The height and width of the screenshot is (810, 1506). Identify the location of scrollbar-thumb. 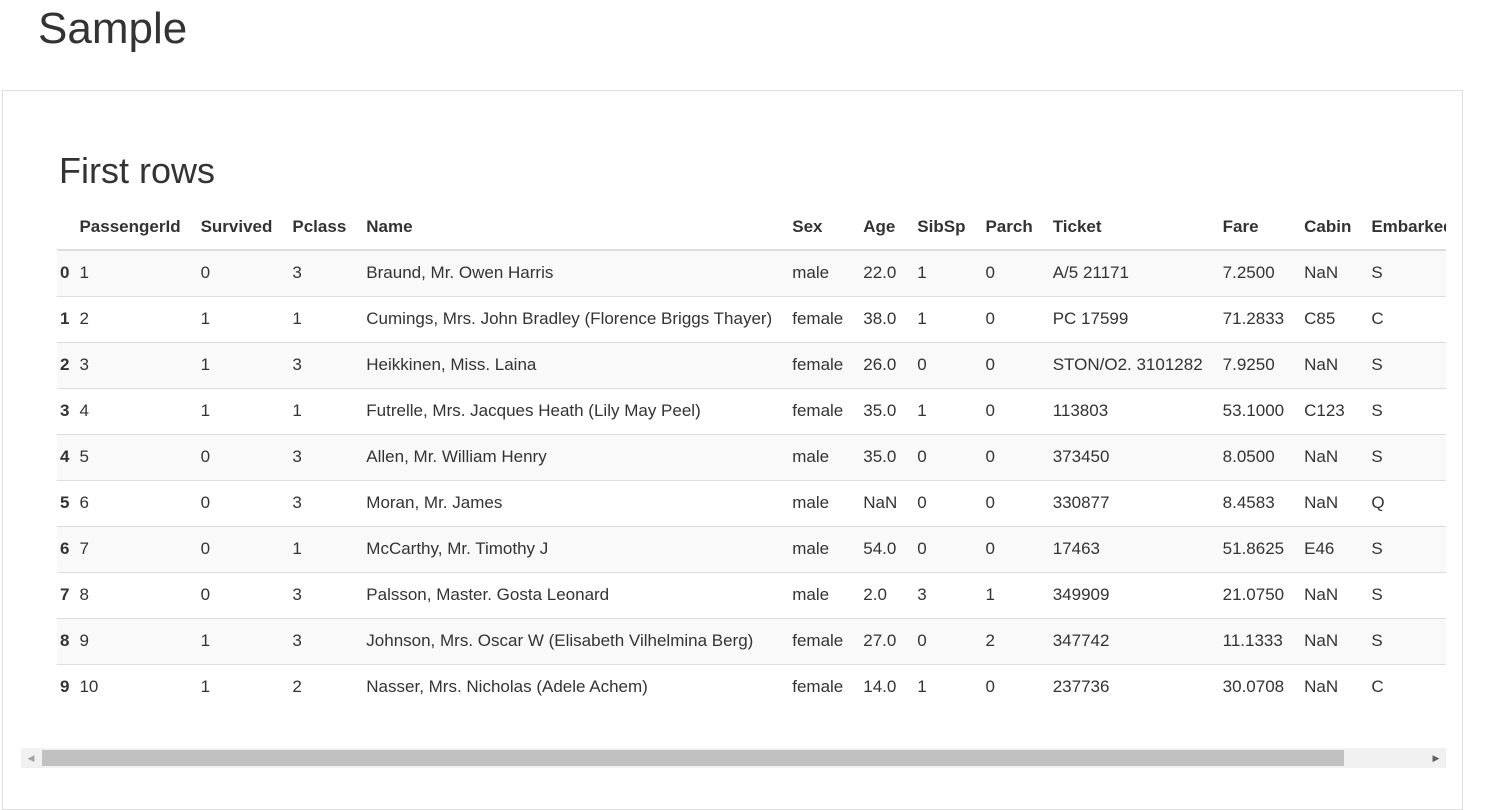
(693, 758).